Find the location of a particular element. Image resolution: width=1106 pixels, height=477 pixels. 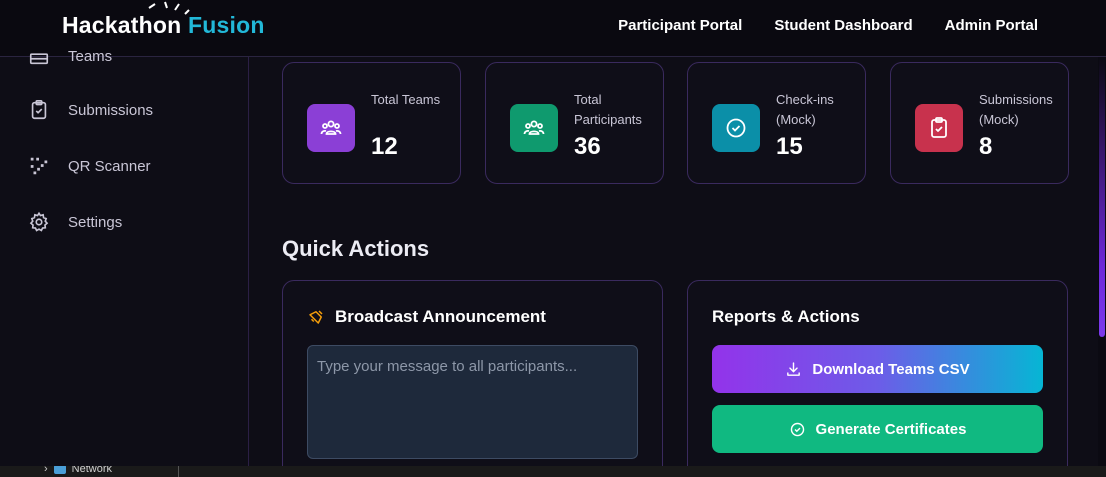

stat-label: Total Participants is located at coordinates (608, 109).